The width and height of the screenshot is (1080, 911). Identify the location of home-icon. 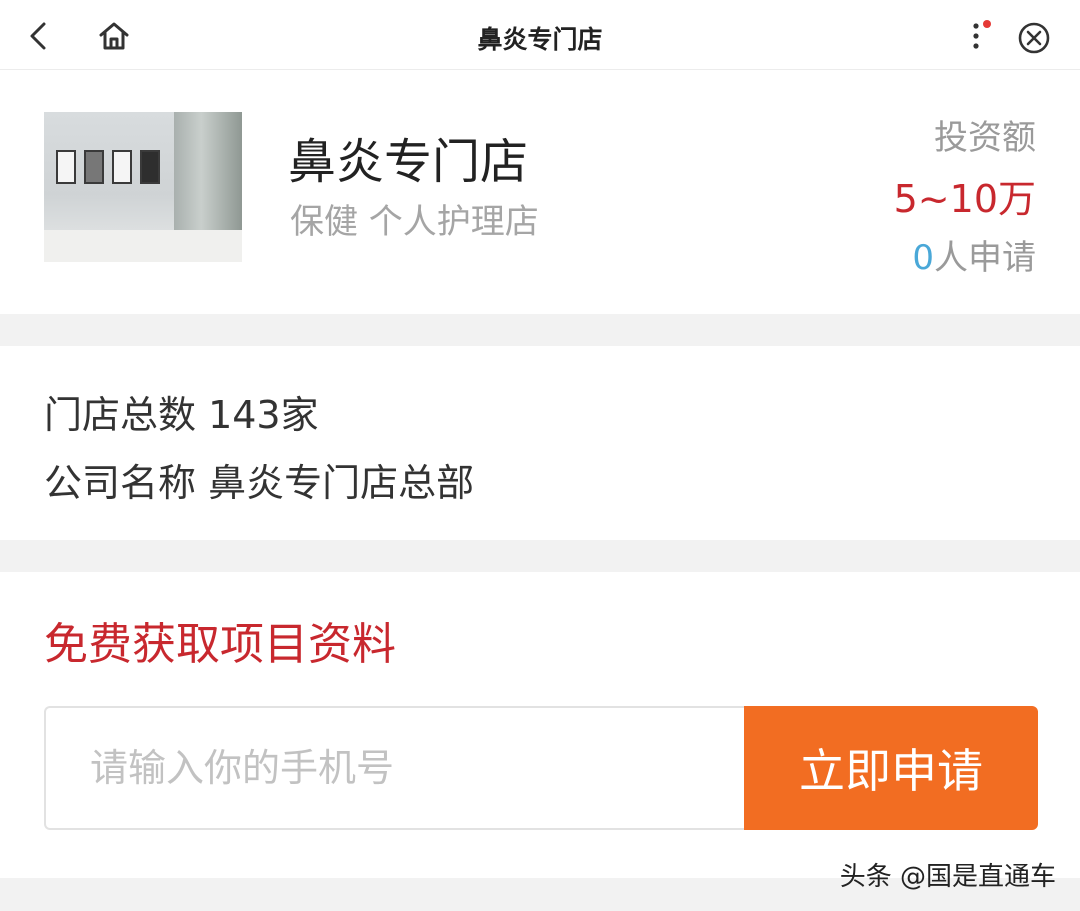
(114, 36).